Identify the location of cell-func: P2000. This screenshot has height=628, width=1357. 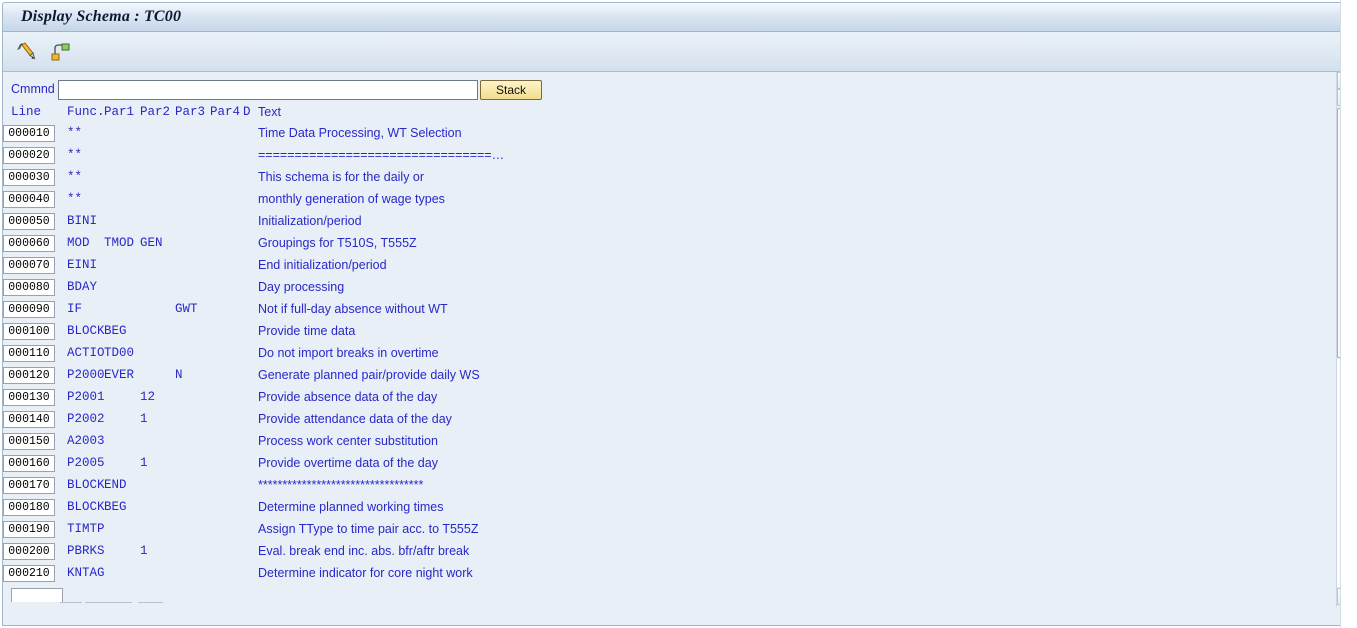
(86, 375).